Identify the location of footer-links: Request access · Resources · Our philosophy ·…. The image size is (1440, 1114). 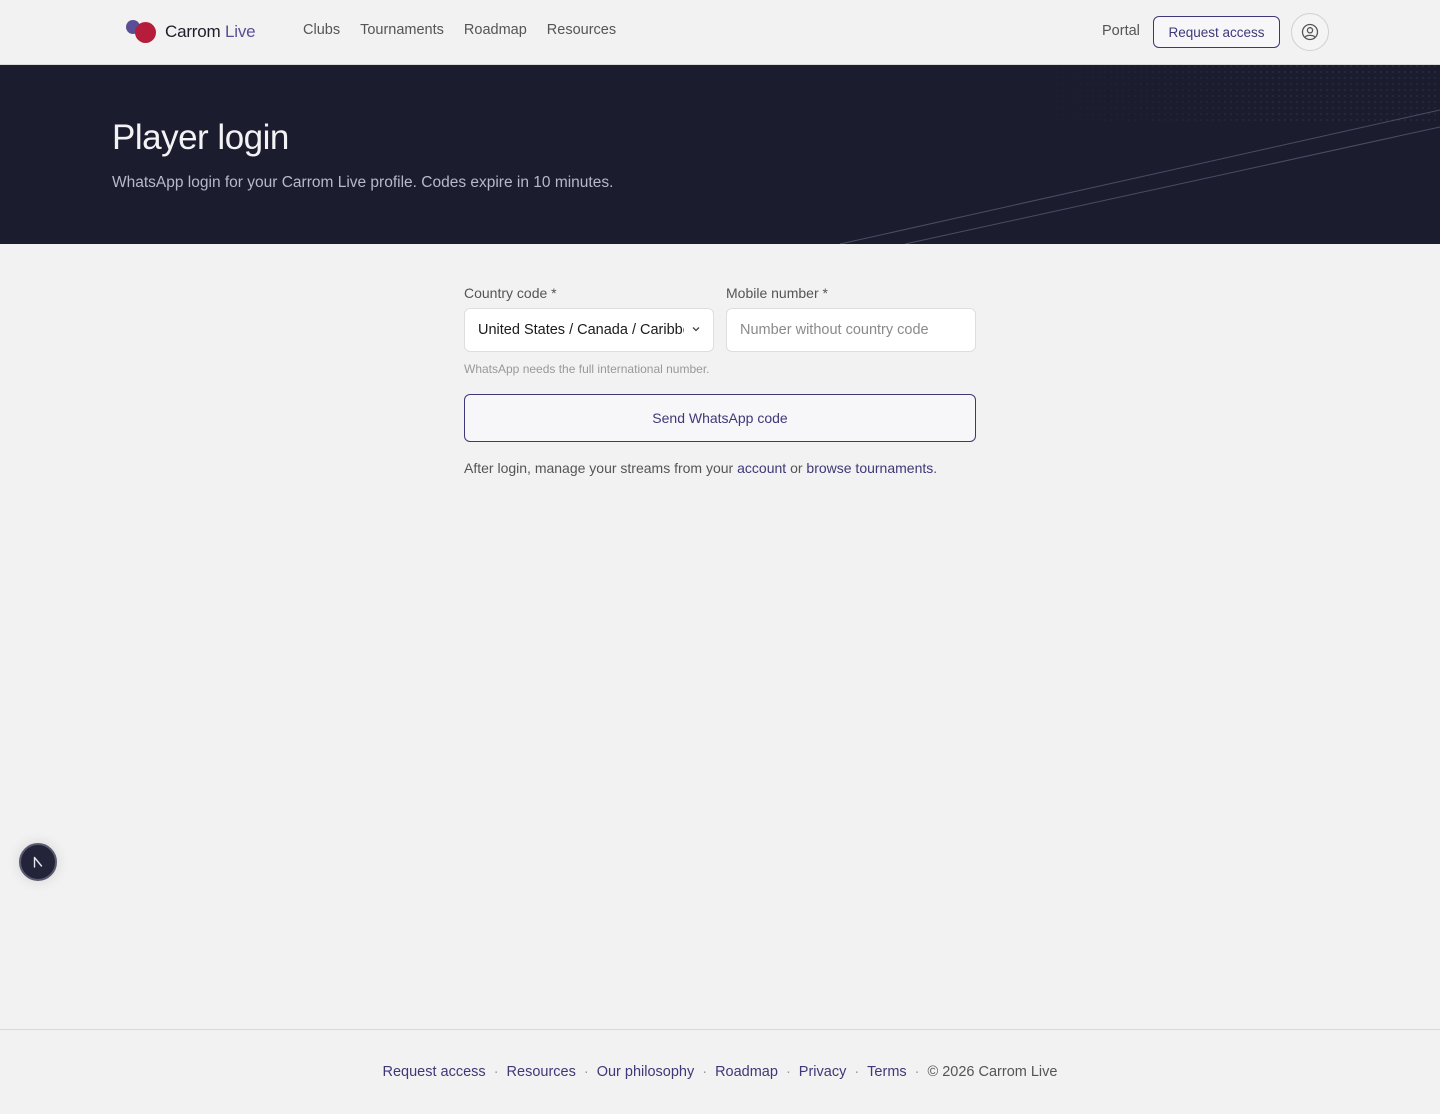
(720, 1072).